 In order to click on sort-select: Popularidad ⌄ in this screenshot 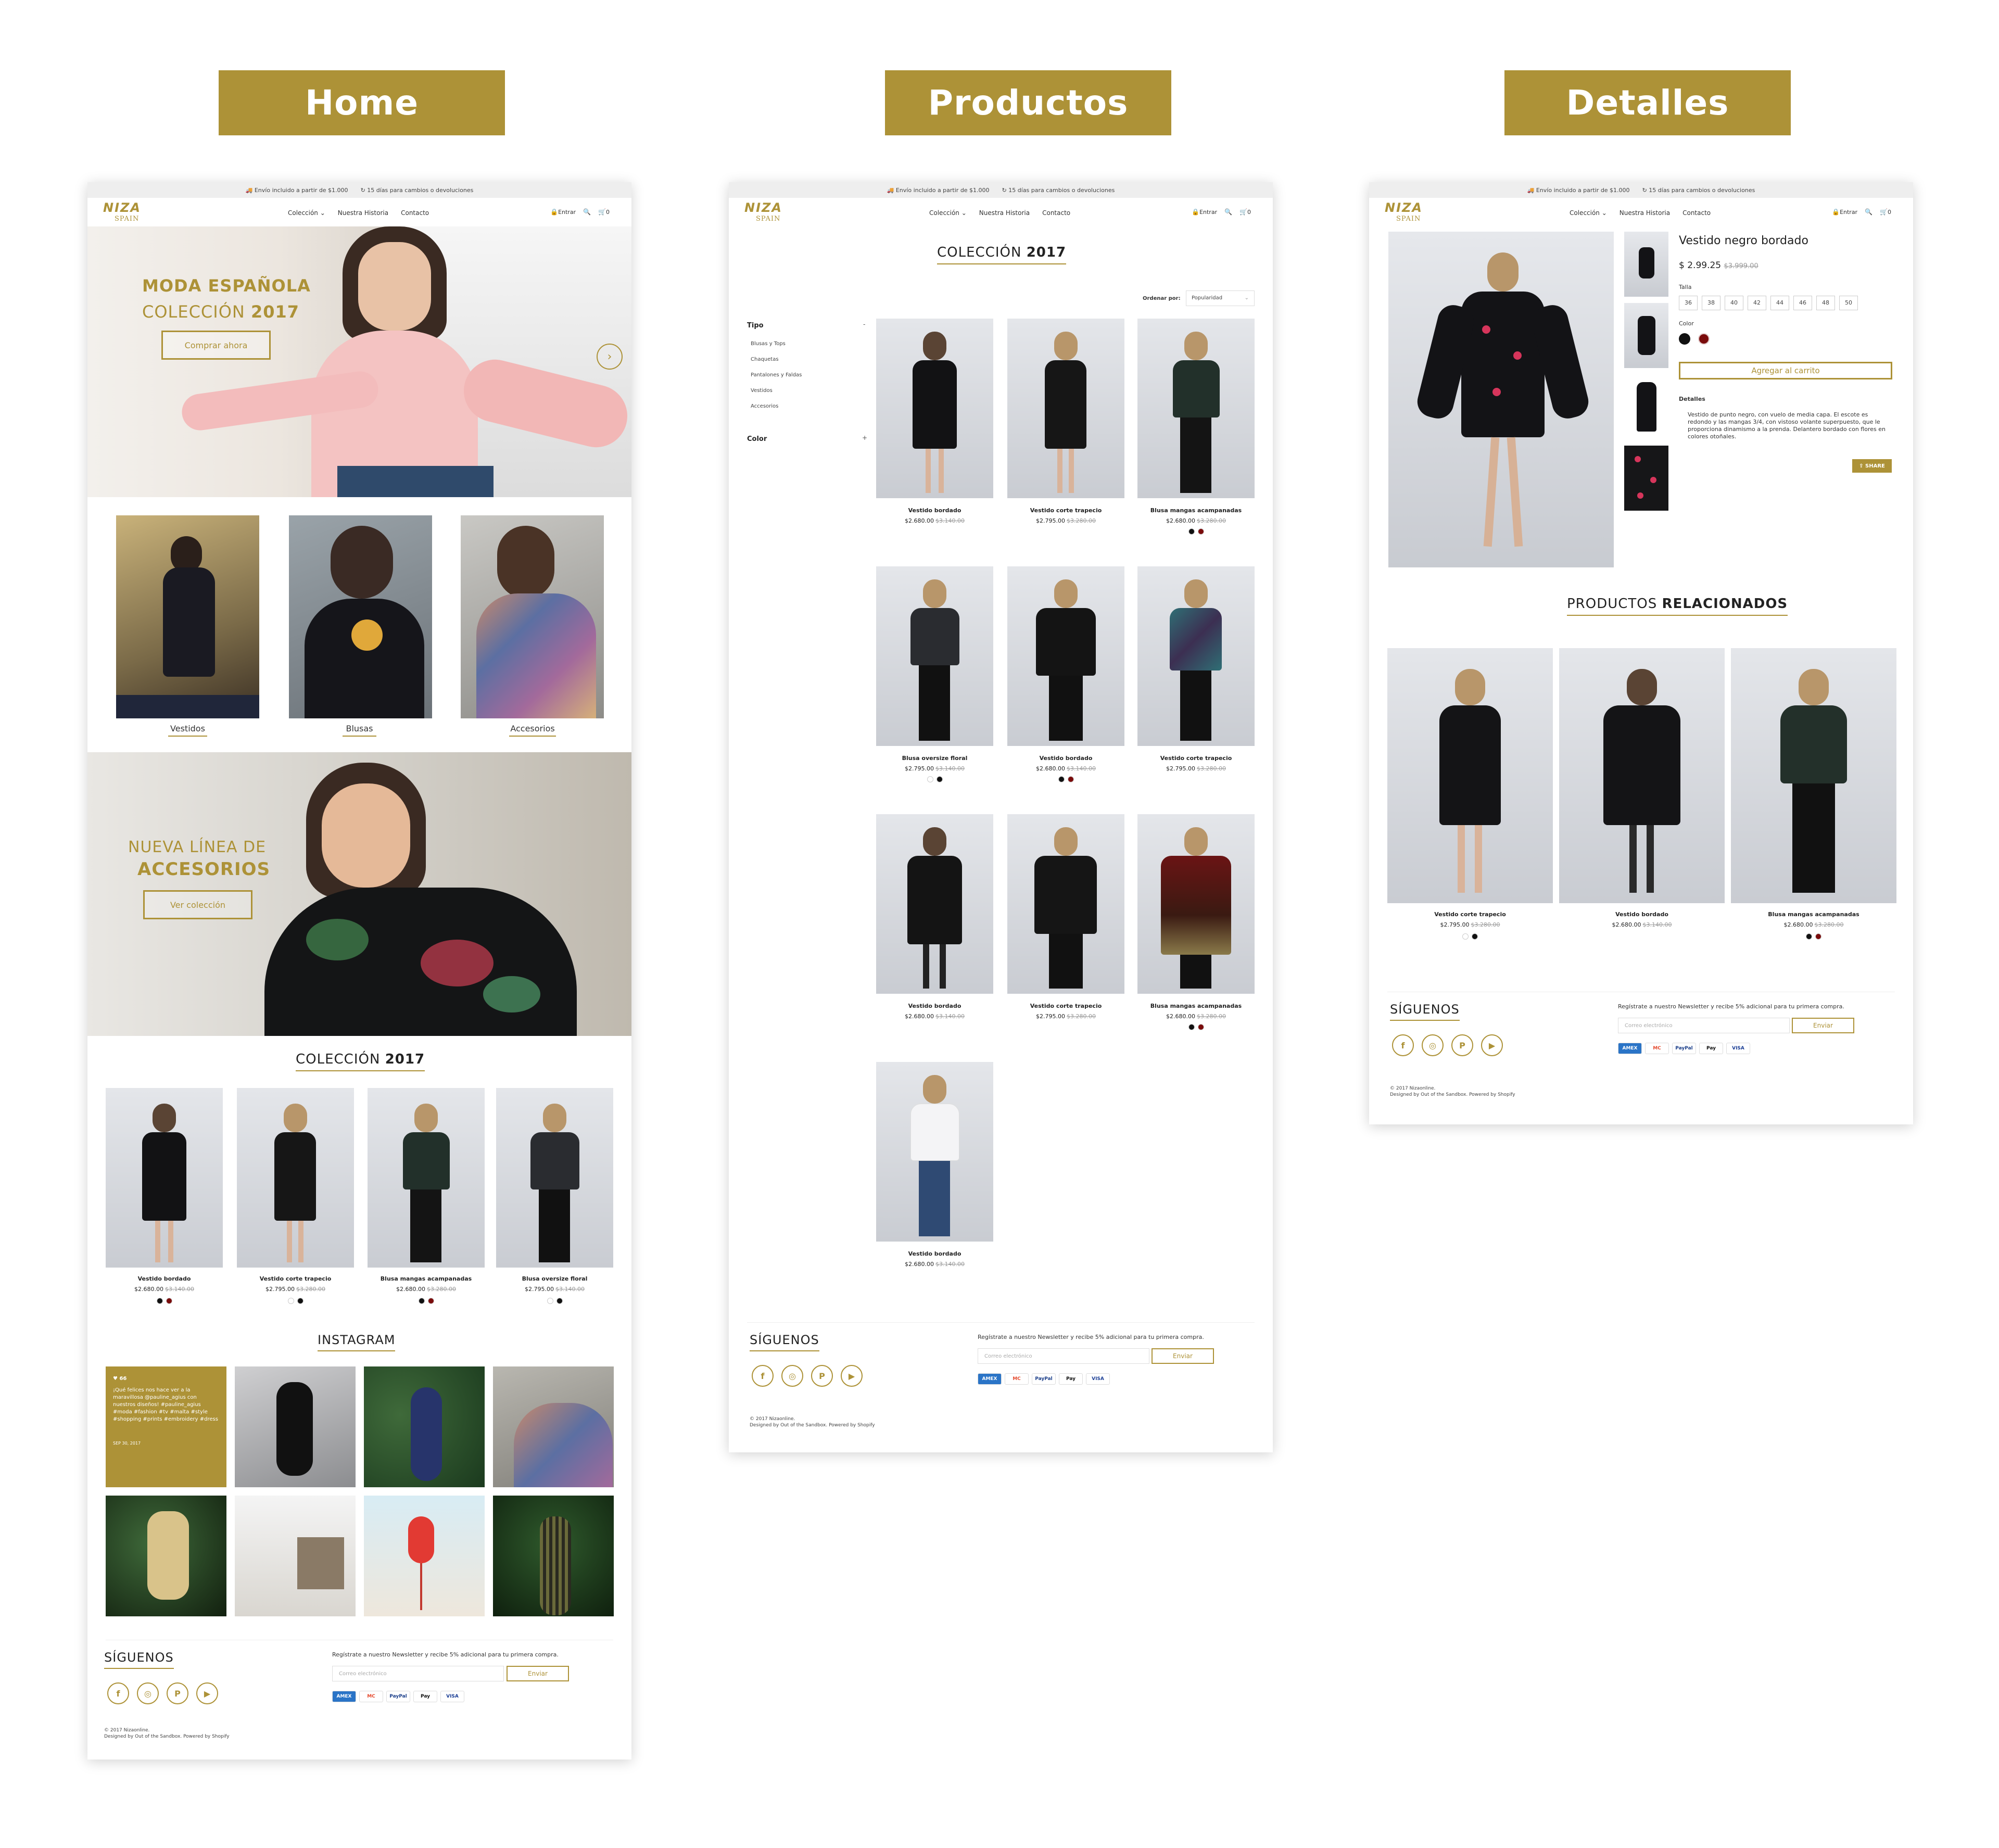, I will do `click(1220, 298)`.